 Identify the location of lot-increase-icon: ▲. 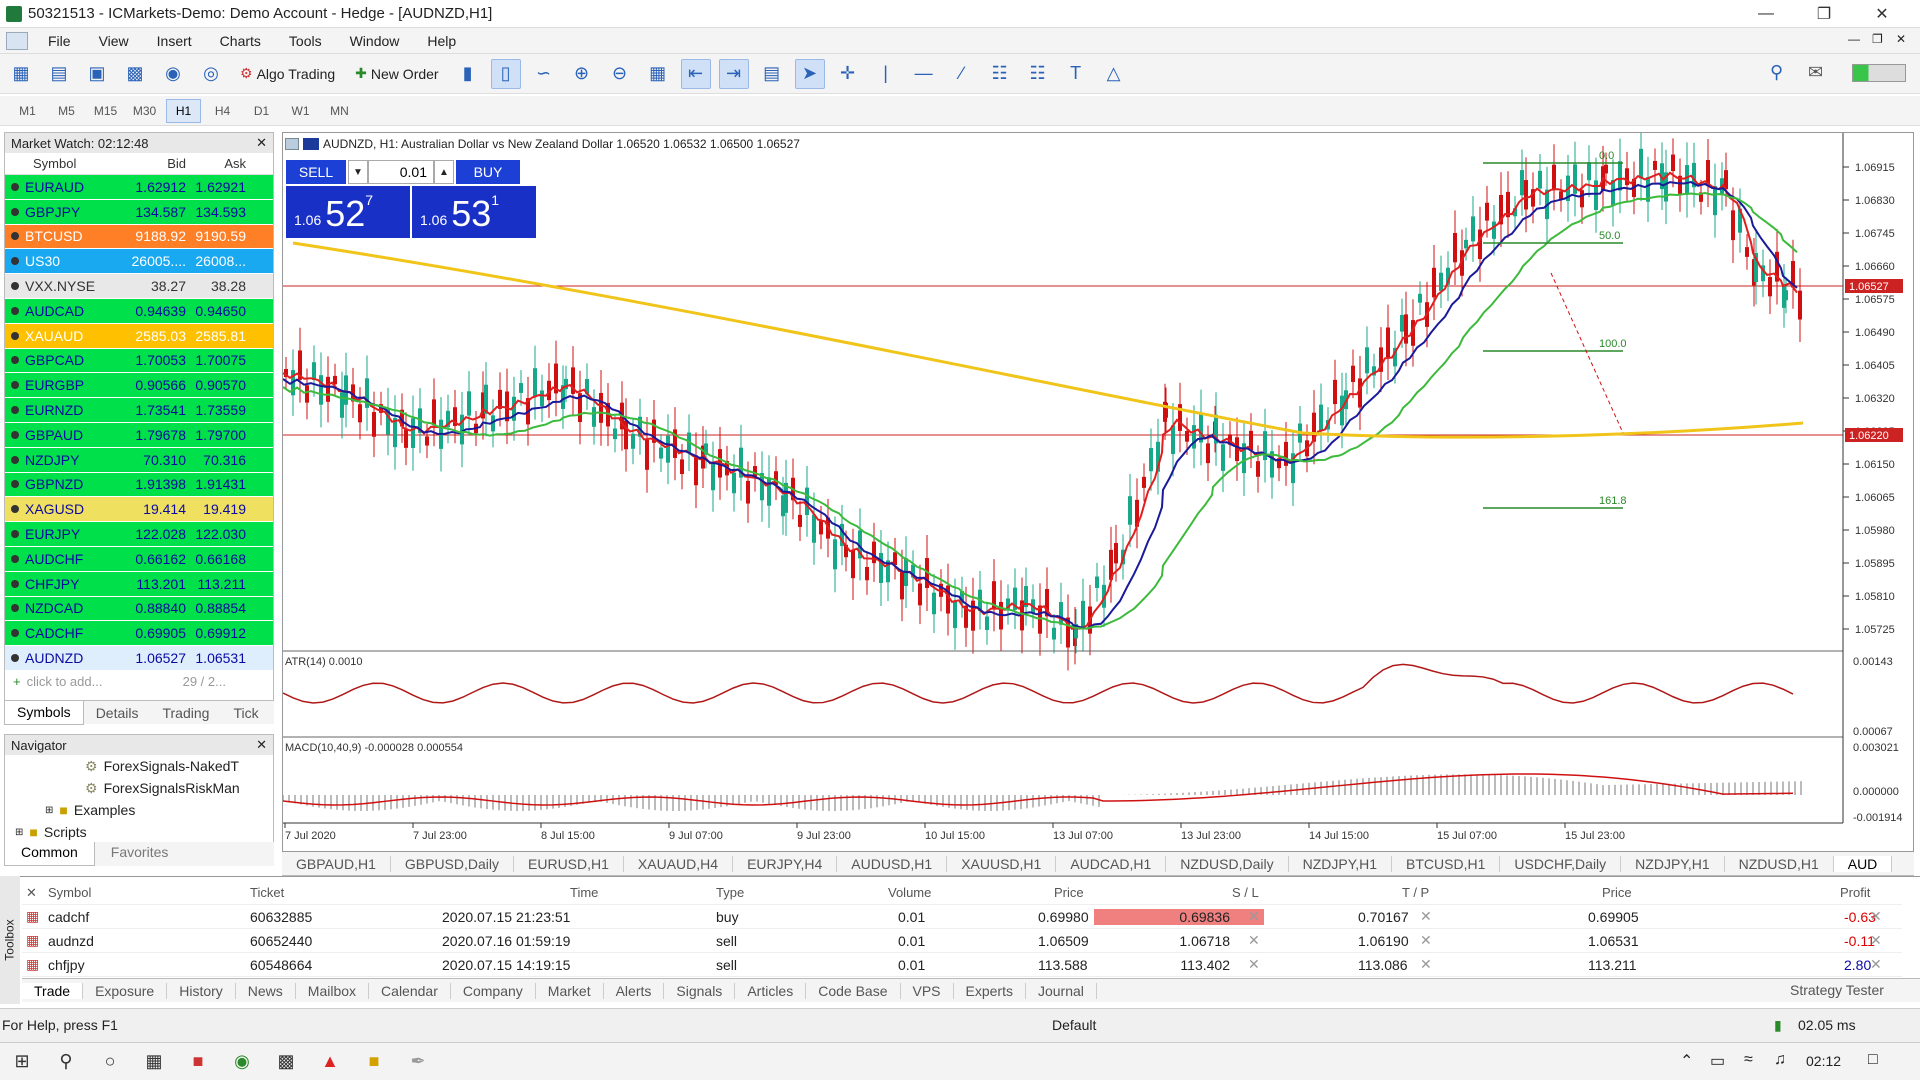
(444, 172).